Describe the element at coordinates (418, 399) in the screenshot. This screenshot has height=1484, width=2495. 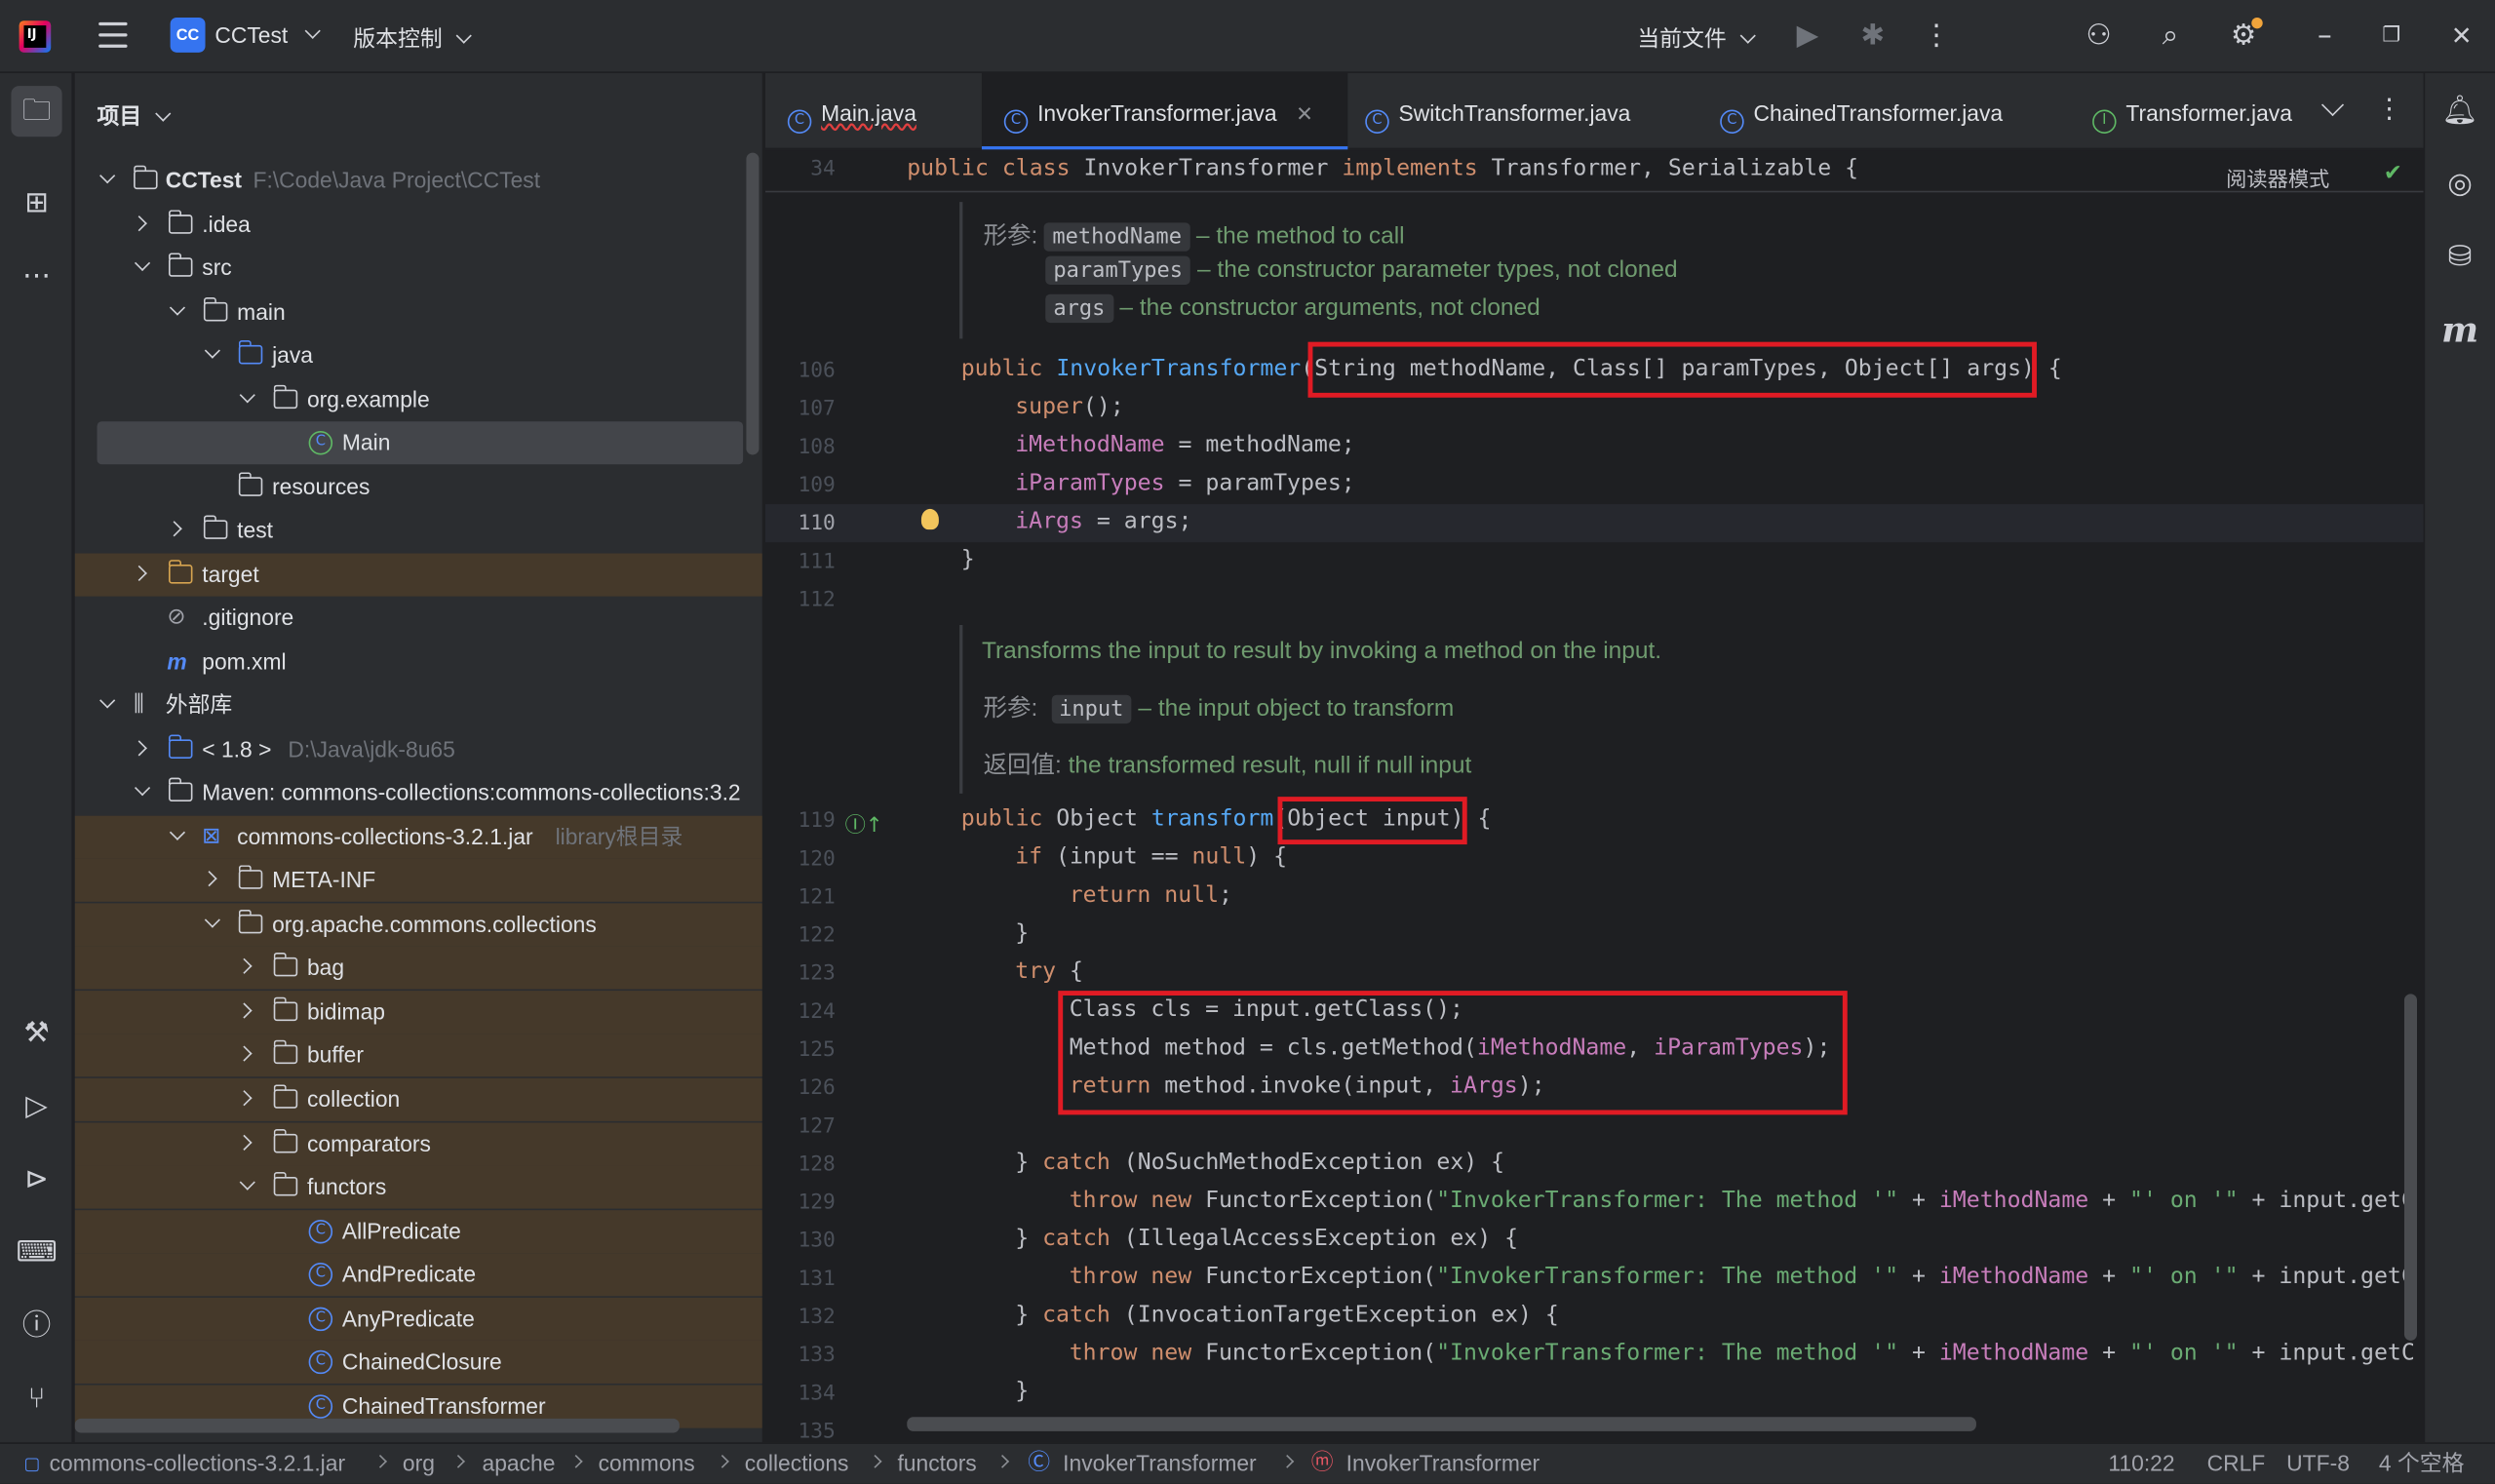
I see `tree-item-org-example: org.example` at that location.